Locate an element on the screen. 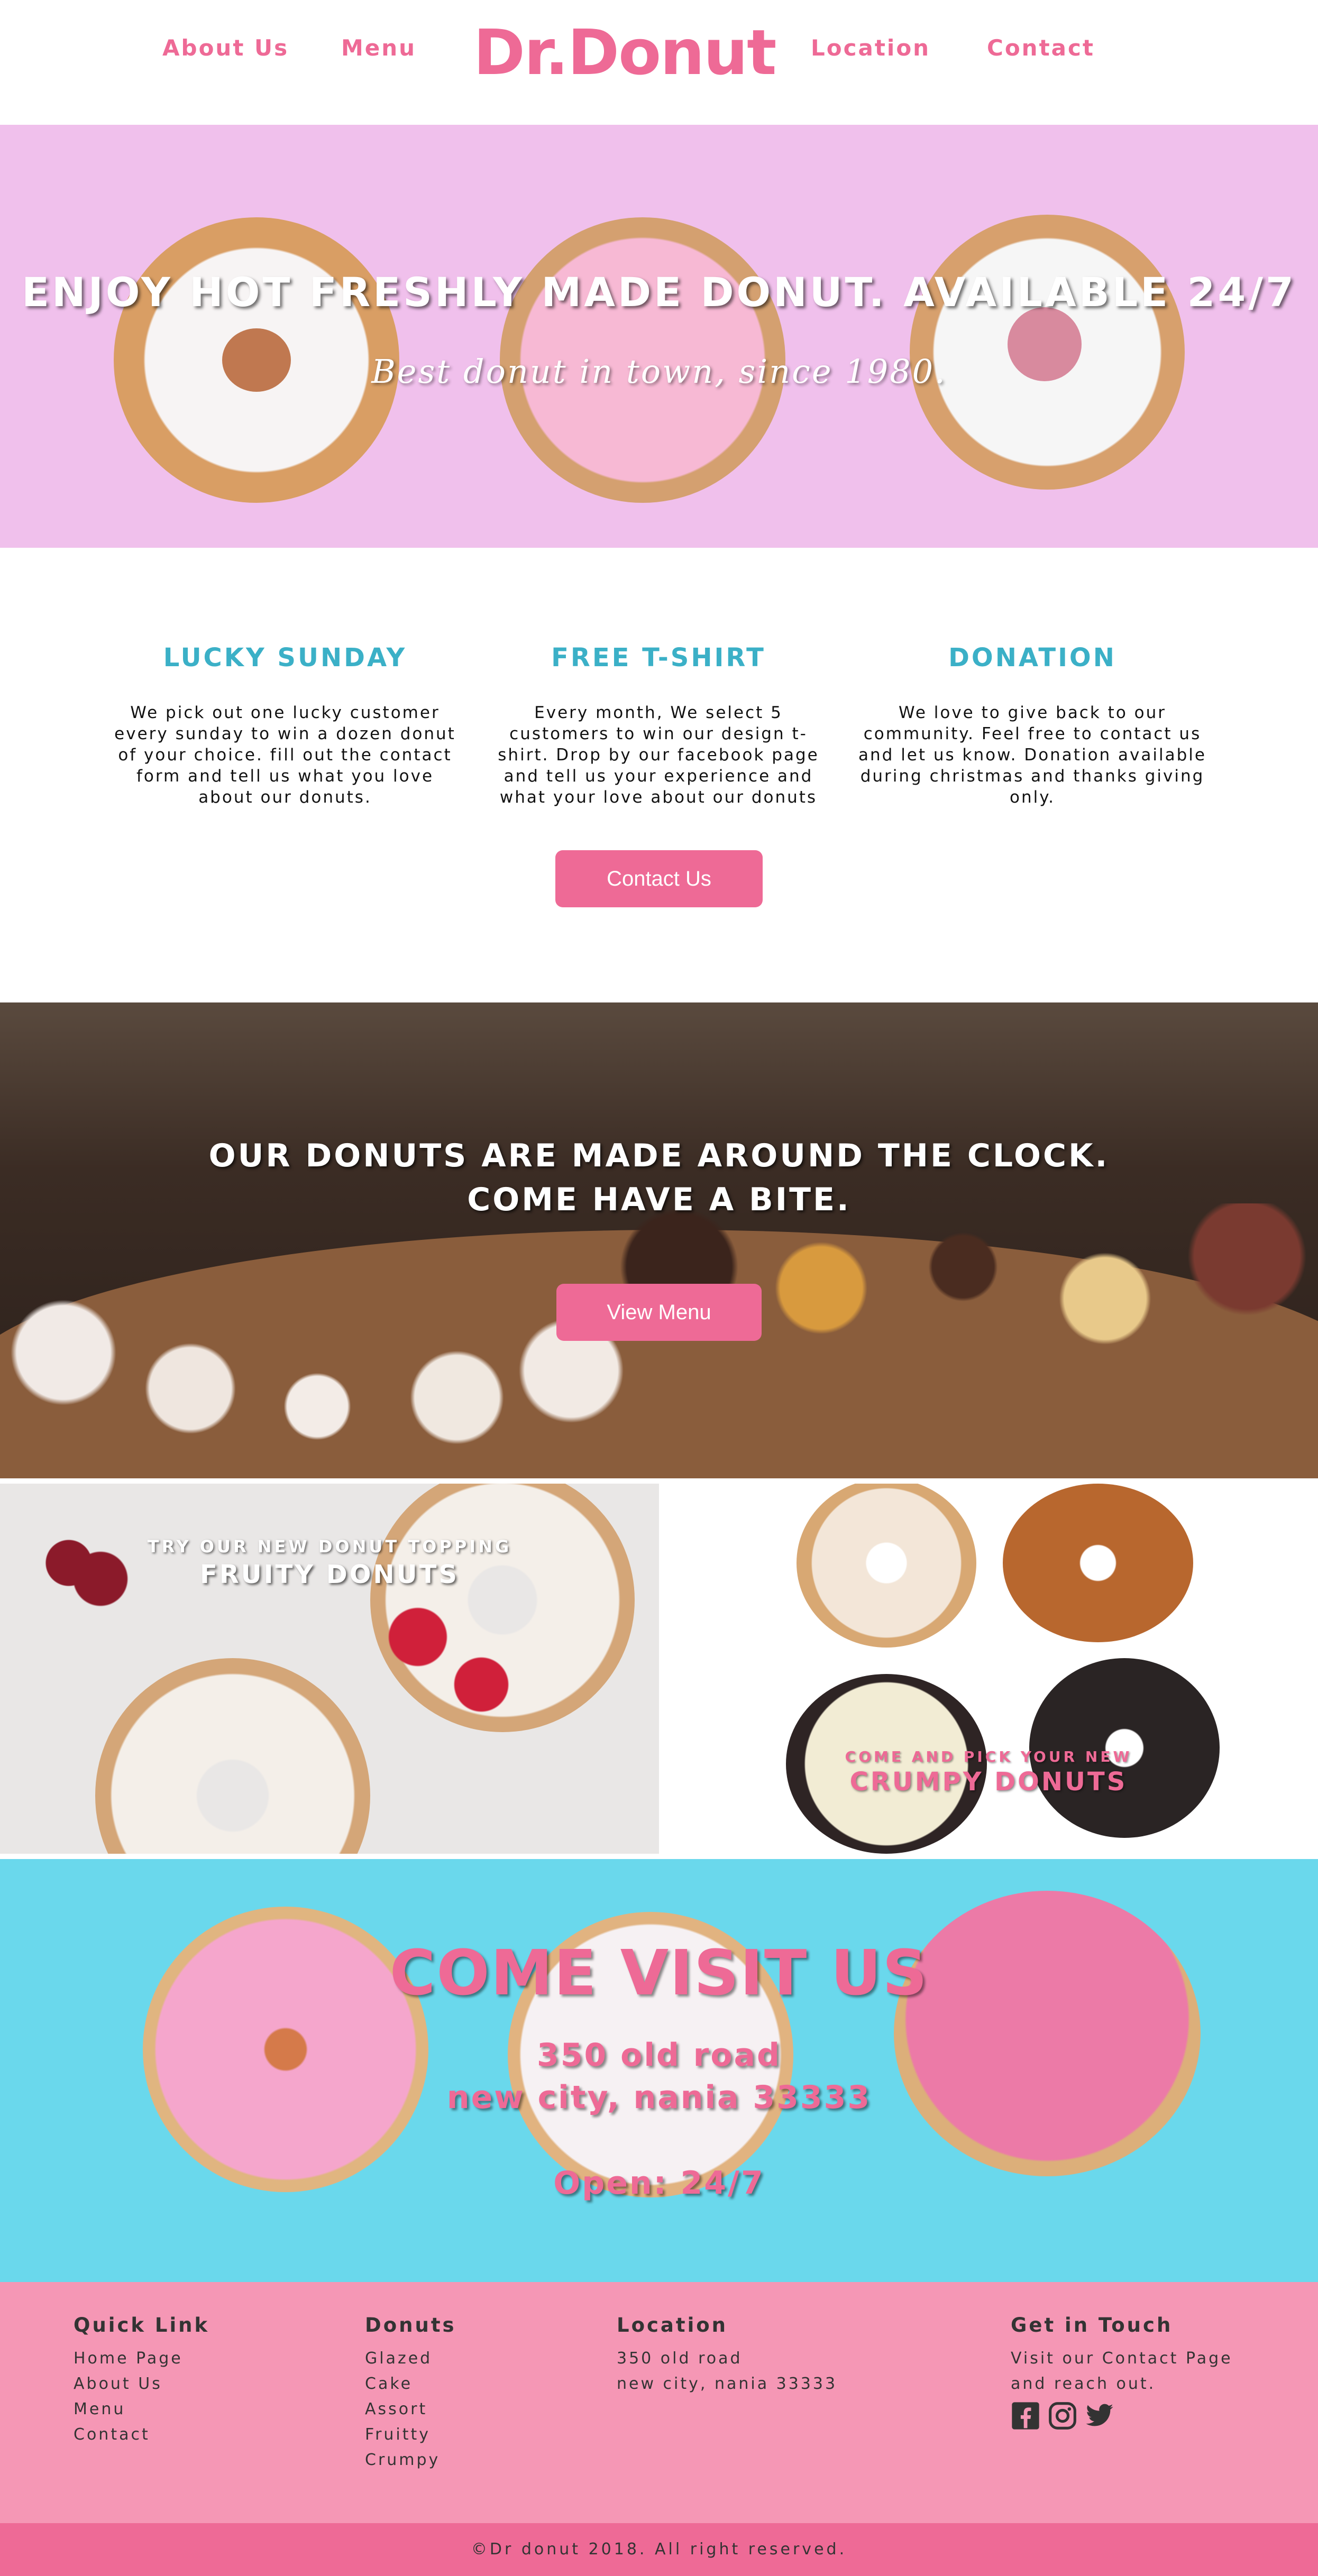  top-nav: About Us Menu Dr.Donut Location Contact is located at coordinates (659, 63).